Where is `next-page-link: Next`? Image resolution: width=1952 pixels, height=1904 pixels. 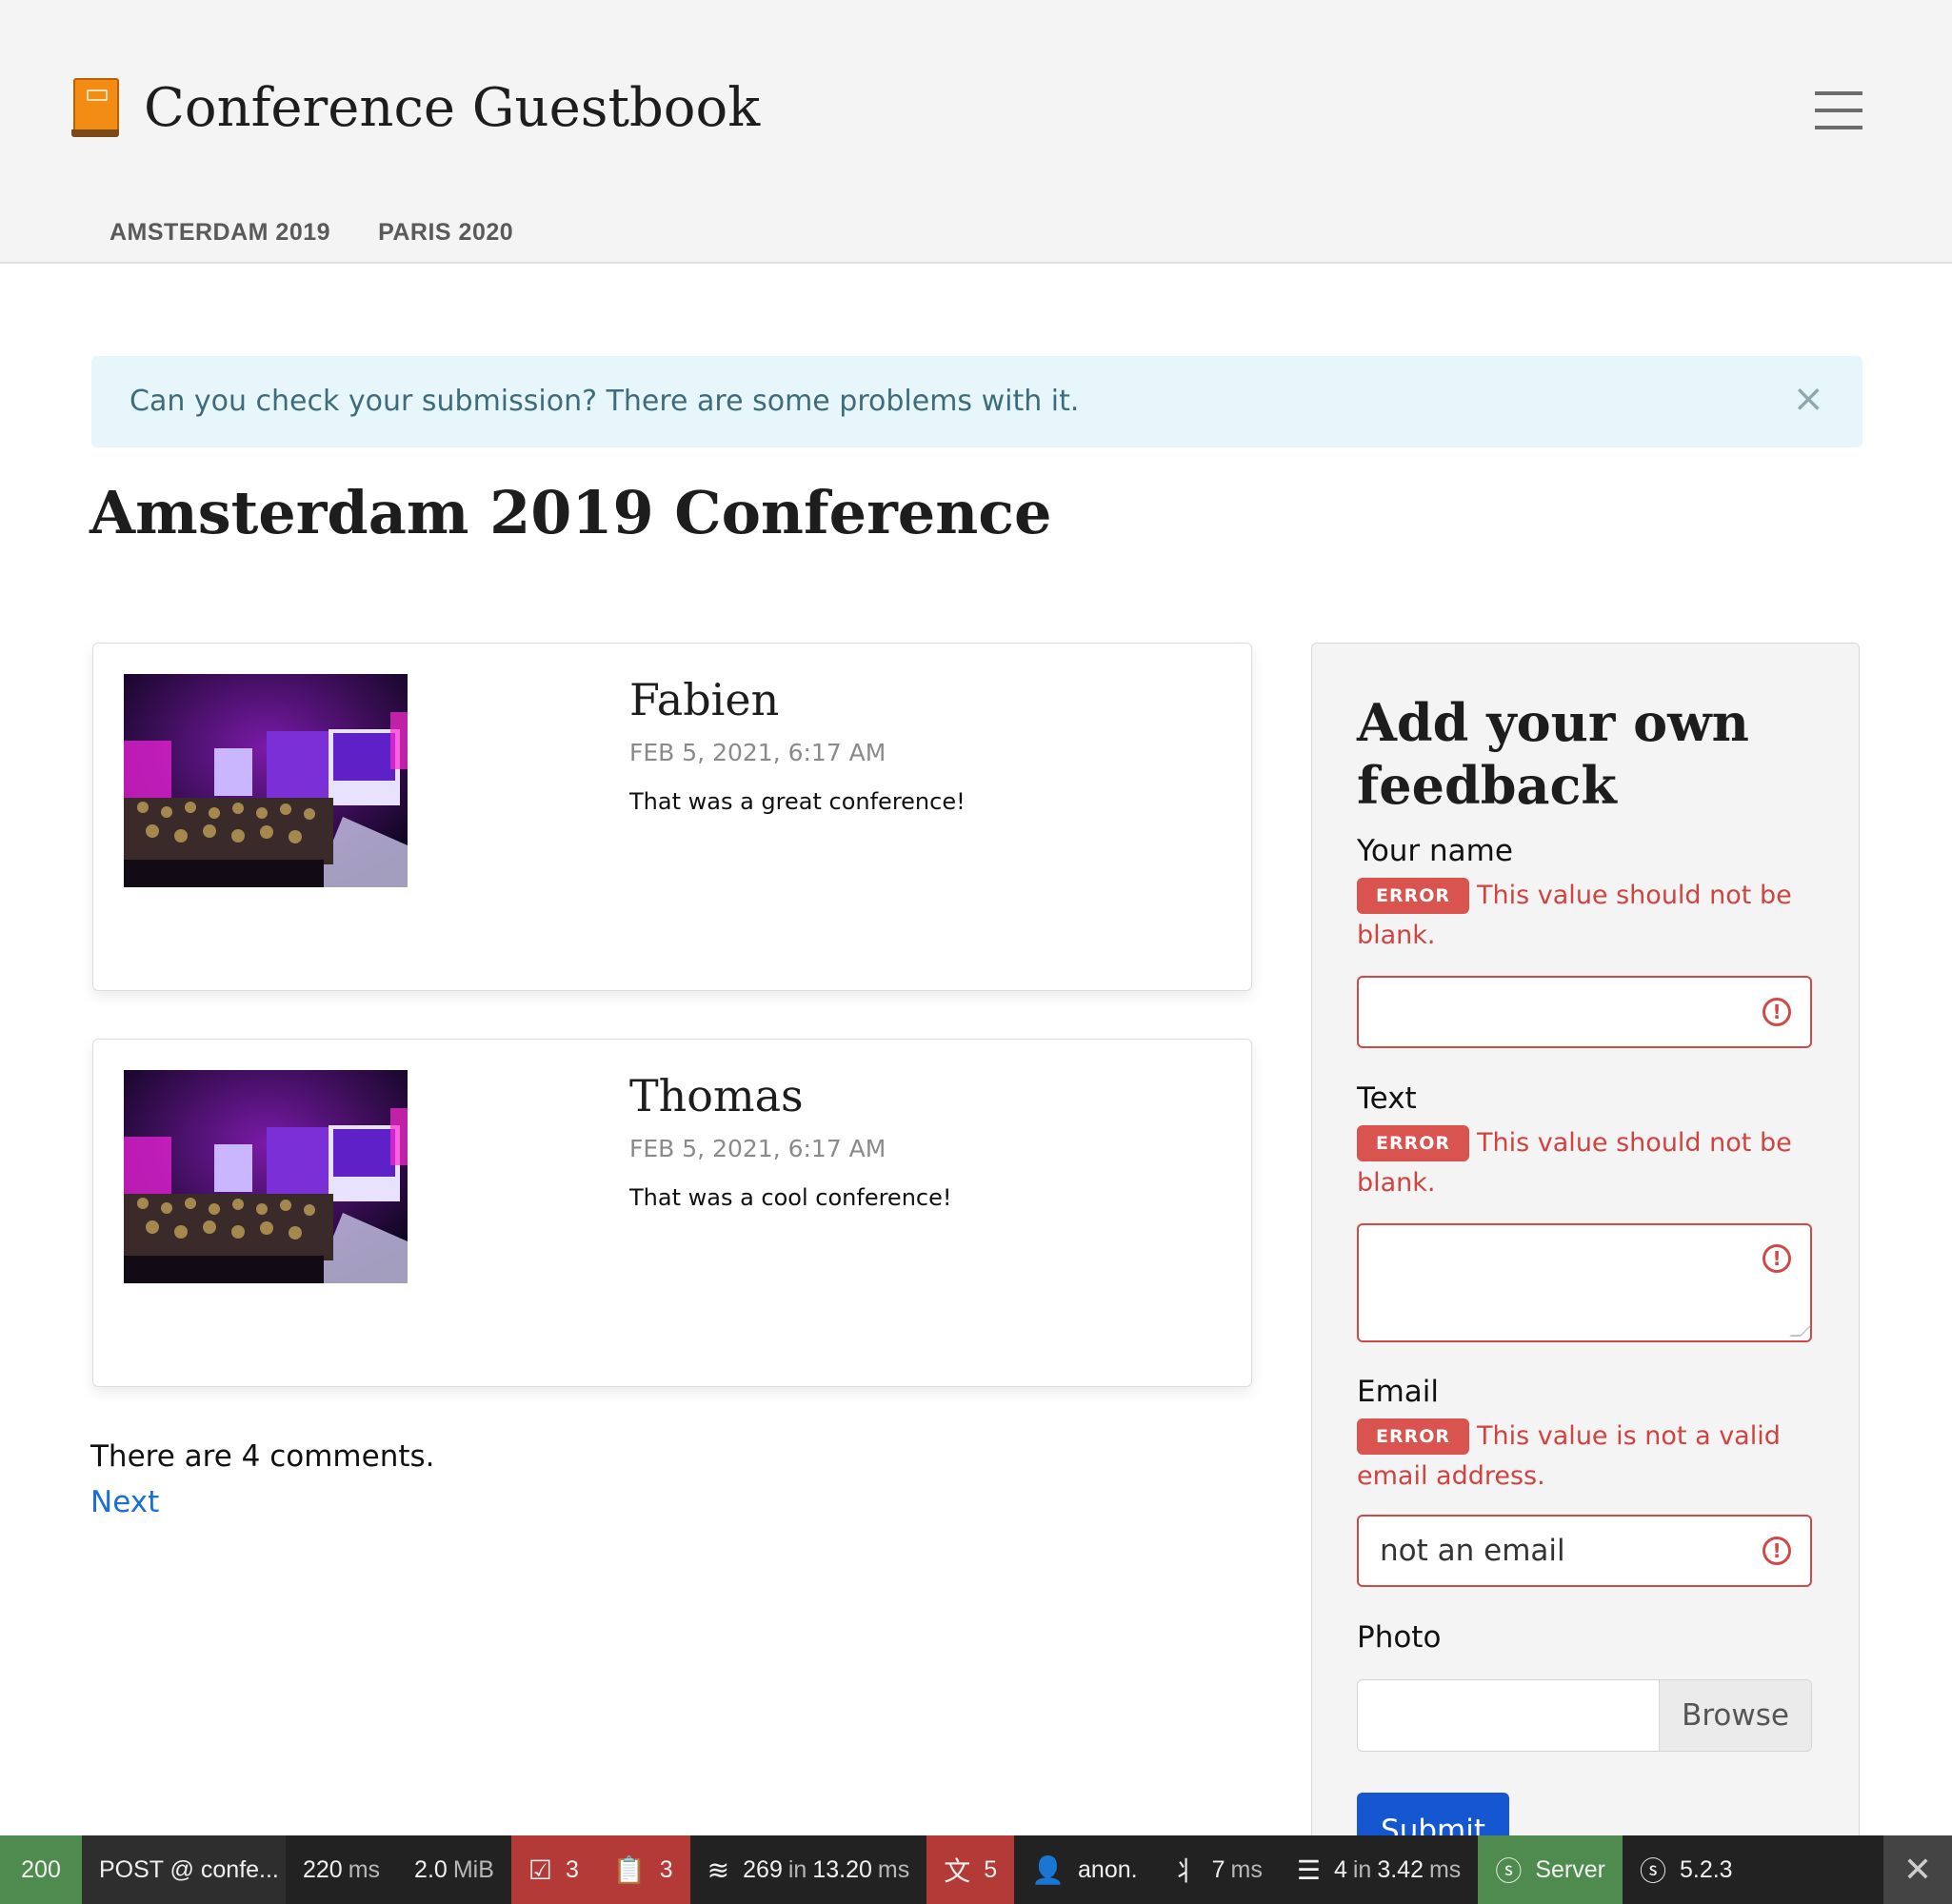
next-page-link: Next is located at coordinates (124, 1502).